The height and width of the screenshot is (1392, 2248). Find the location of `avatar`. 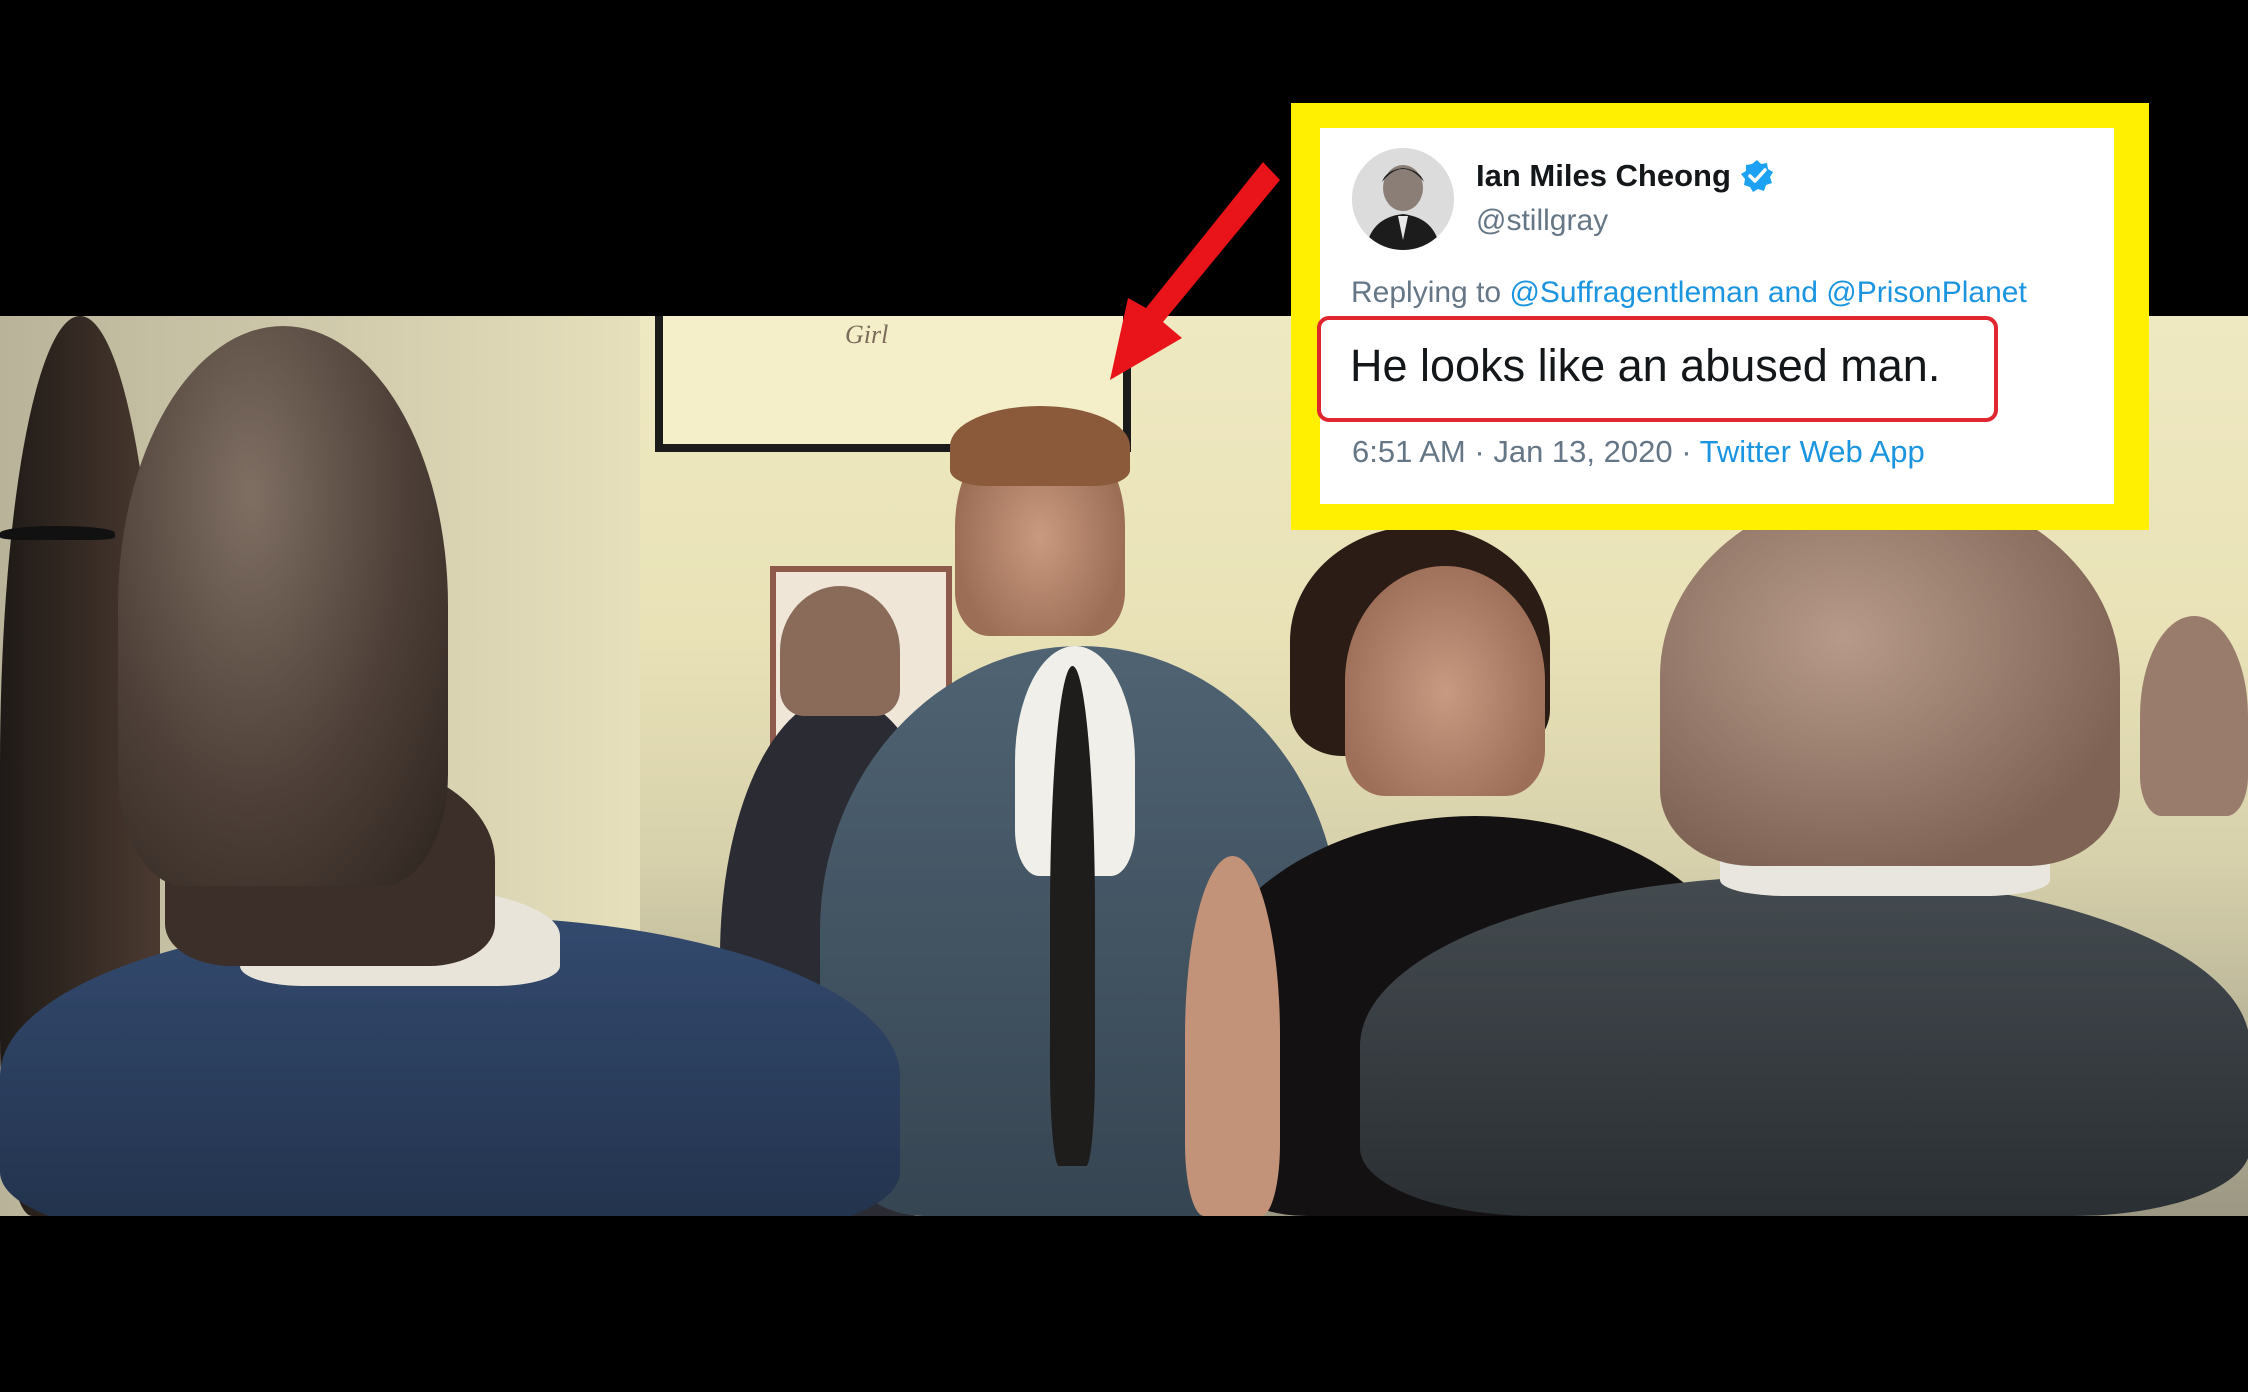

avatar is located at coordinates (1403, 199).